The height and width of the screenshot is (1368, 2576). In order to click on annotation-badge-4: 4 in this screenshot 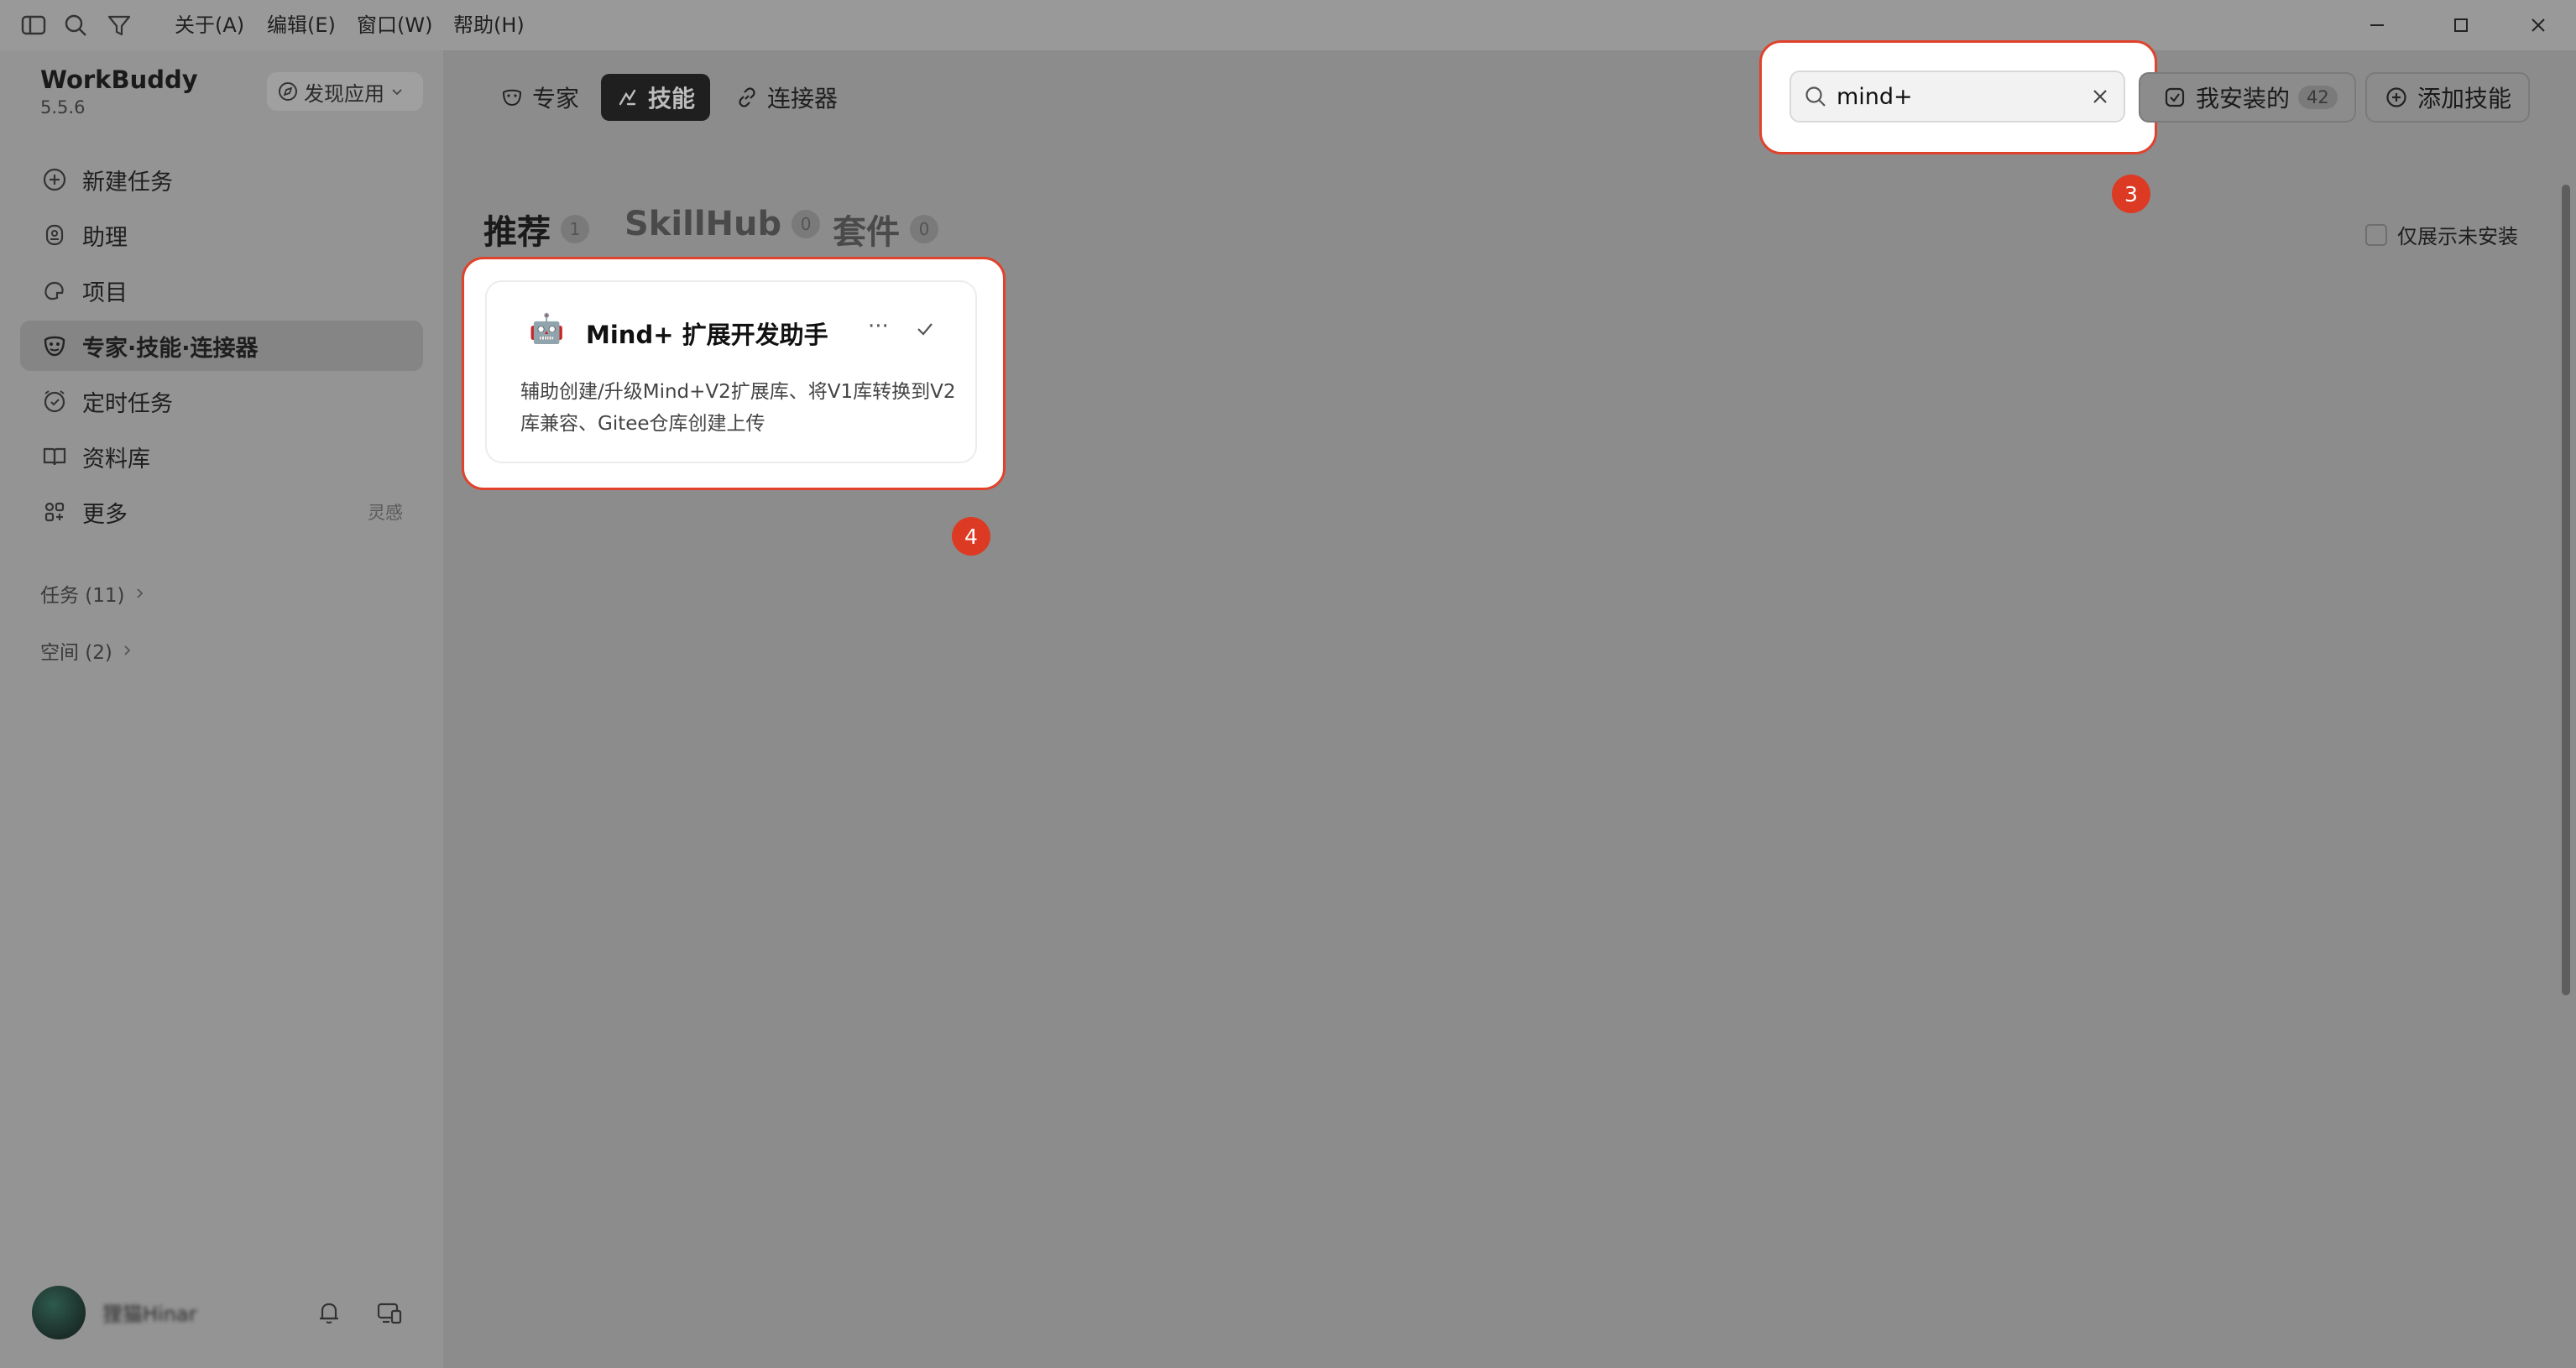, I will do `click(971, 536)`.